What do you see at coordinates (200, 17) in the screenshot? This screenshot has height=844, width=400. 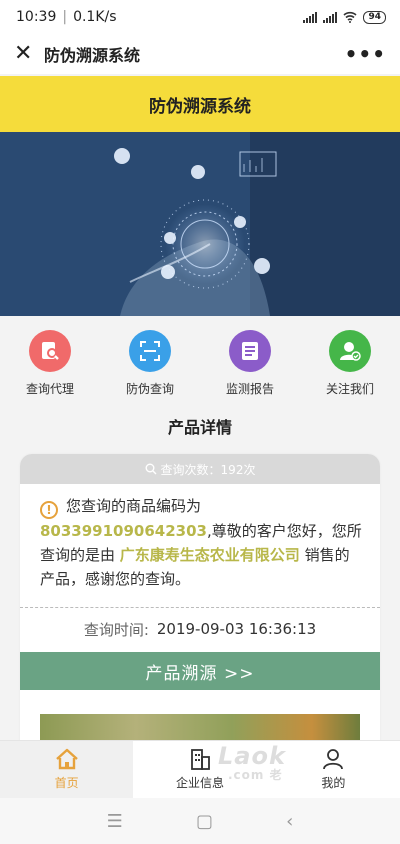 I see `status-bar: 10:39 | 0.1K/s 94` at bounding box center [200, 17].